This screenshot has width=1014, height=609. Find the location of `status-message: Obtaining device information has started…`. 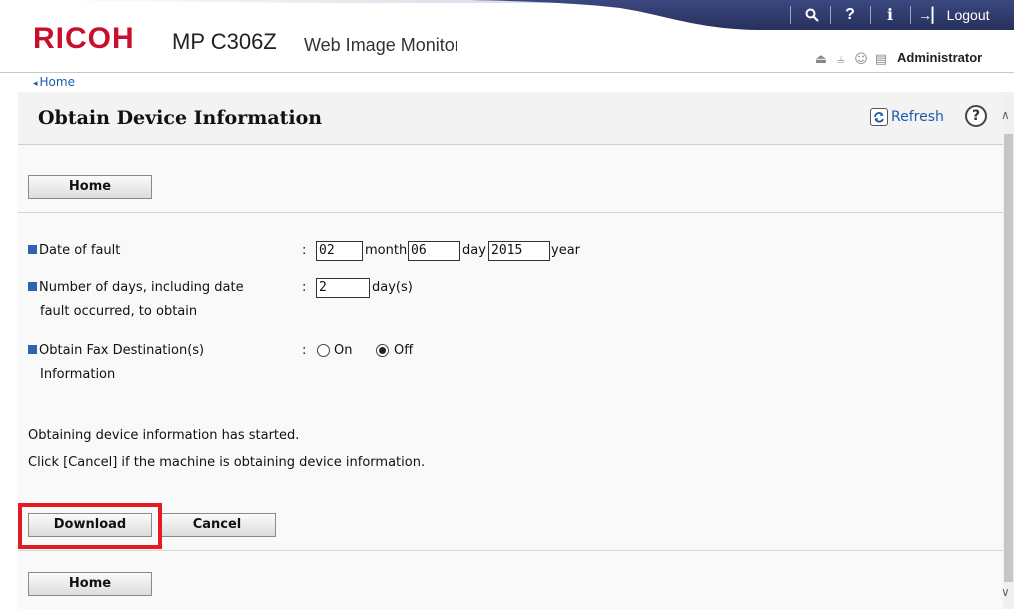

status-message: Obtaining device information has started… is located at coordinates (164, 435).